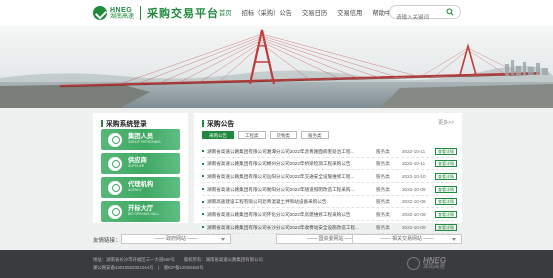 The image size is (553, 278). Describe the element at coordinates (331, 239) in the screenshot. I see `select-value: —— 国资委网站 ——` at that location.